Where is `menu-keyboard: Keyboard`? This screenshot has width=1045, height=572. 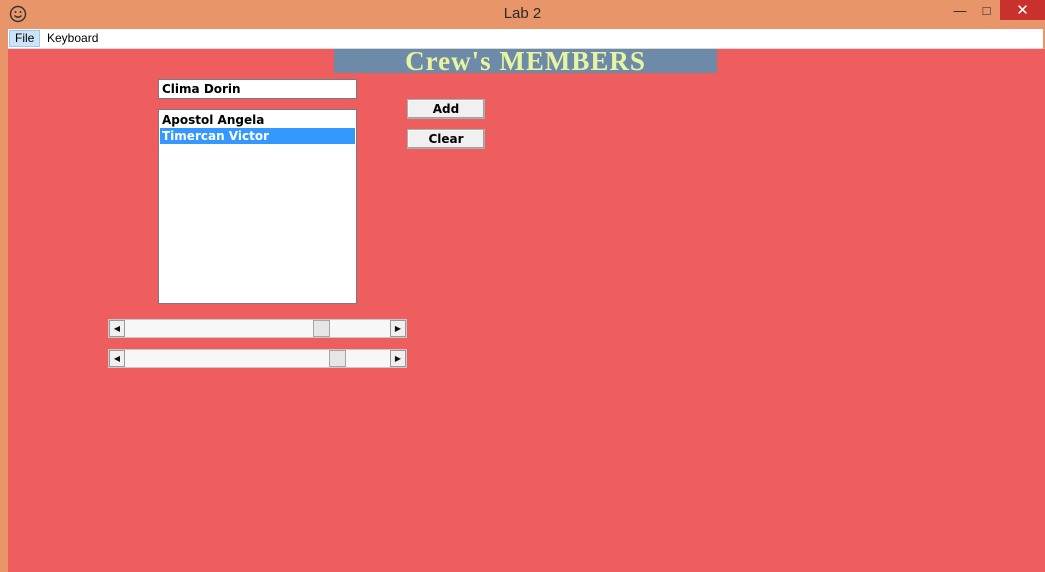
menu-keyboard: Keyboard is located at coordinates (72, 38).